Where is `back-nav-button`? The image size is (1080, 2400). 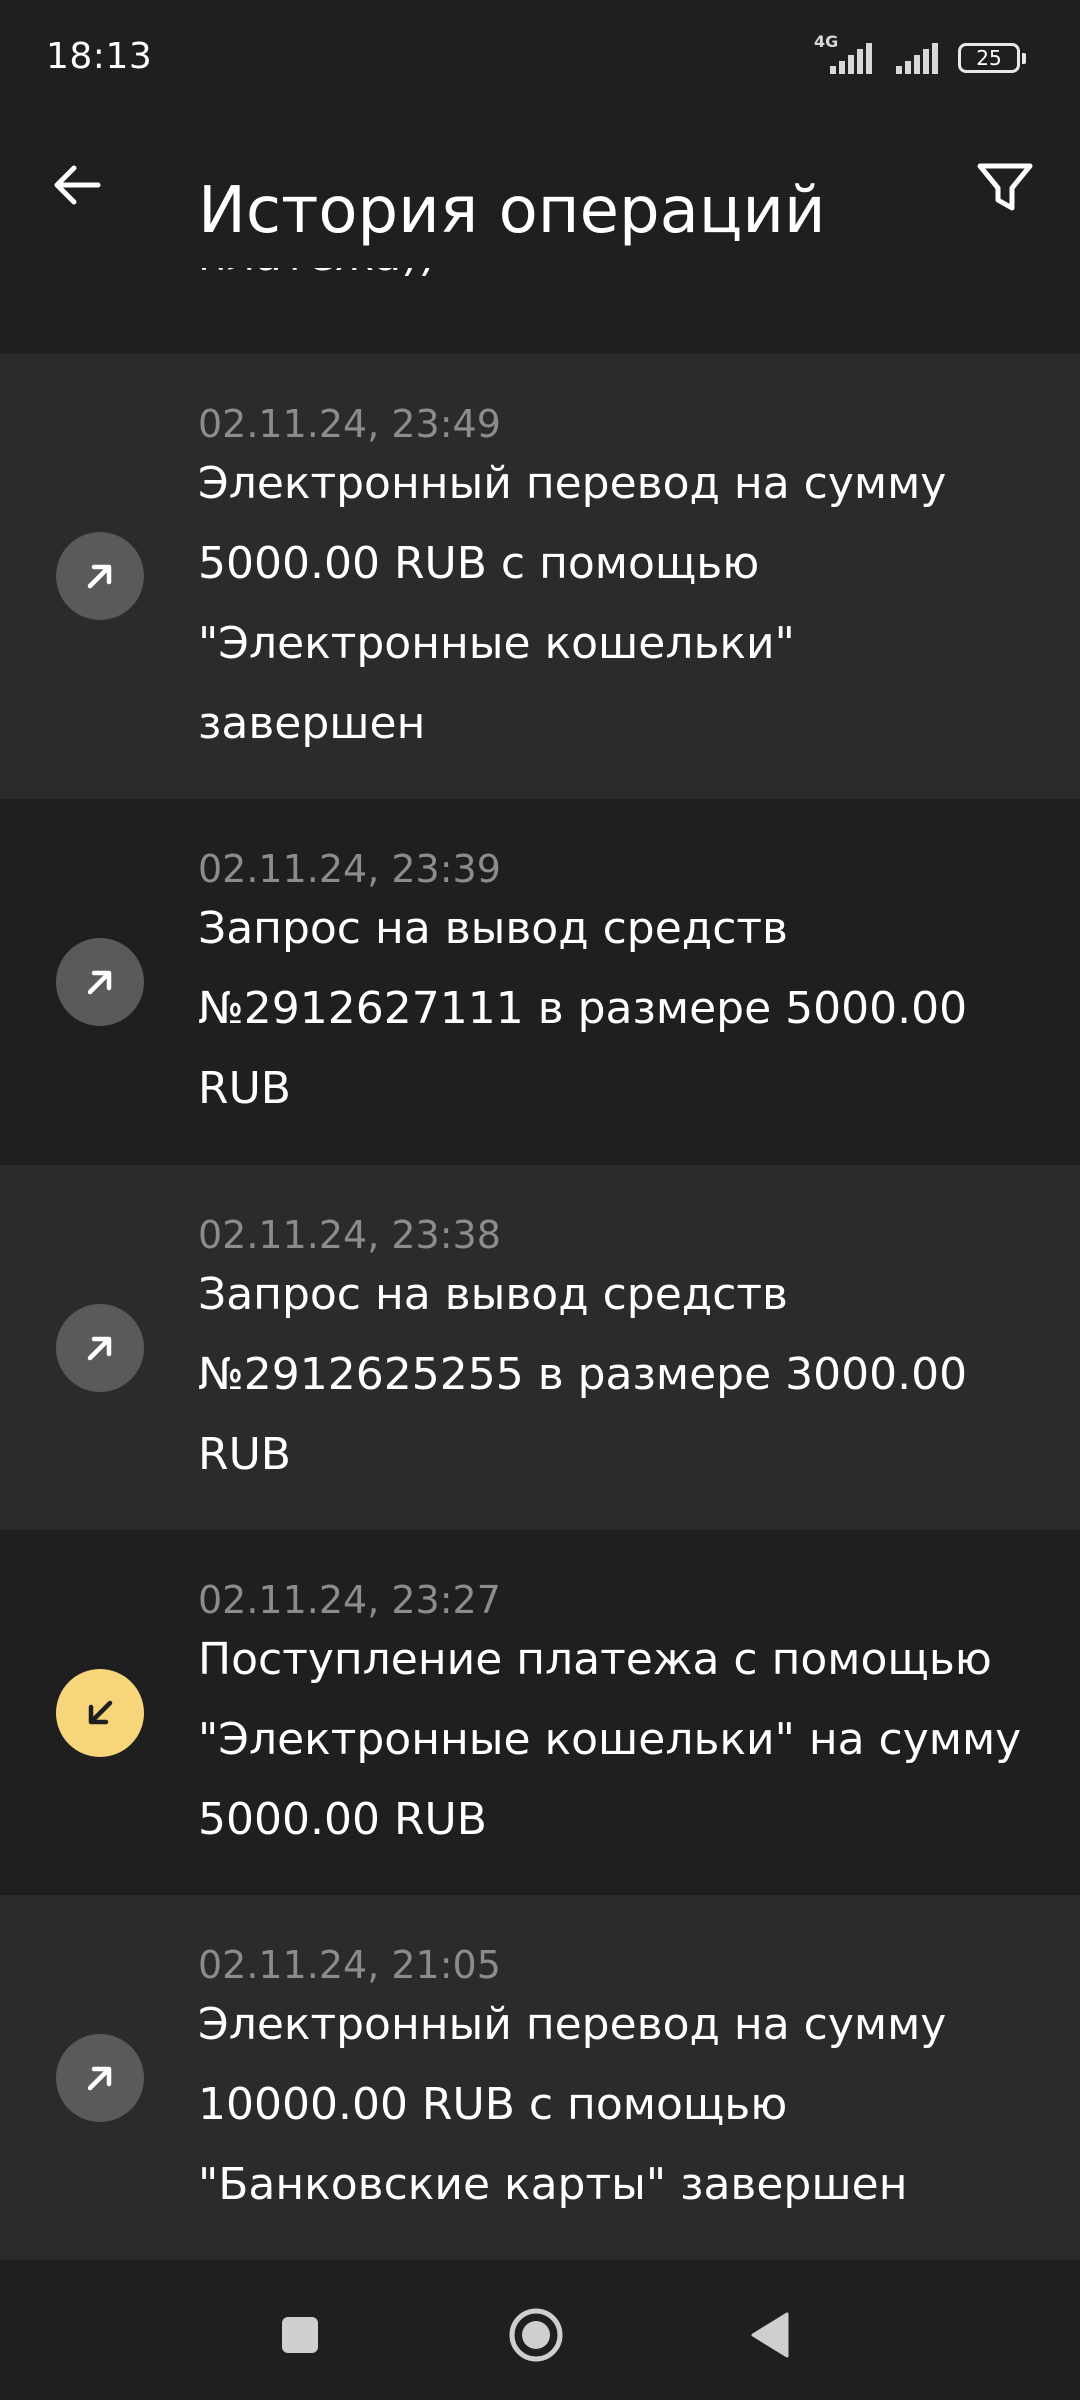 back-nav-button is located at coordinates (770, 2335).